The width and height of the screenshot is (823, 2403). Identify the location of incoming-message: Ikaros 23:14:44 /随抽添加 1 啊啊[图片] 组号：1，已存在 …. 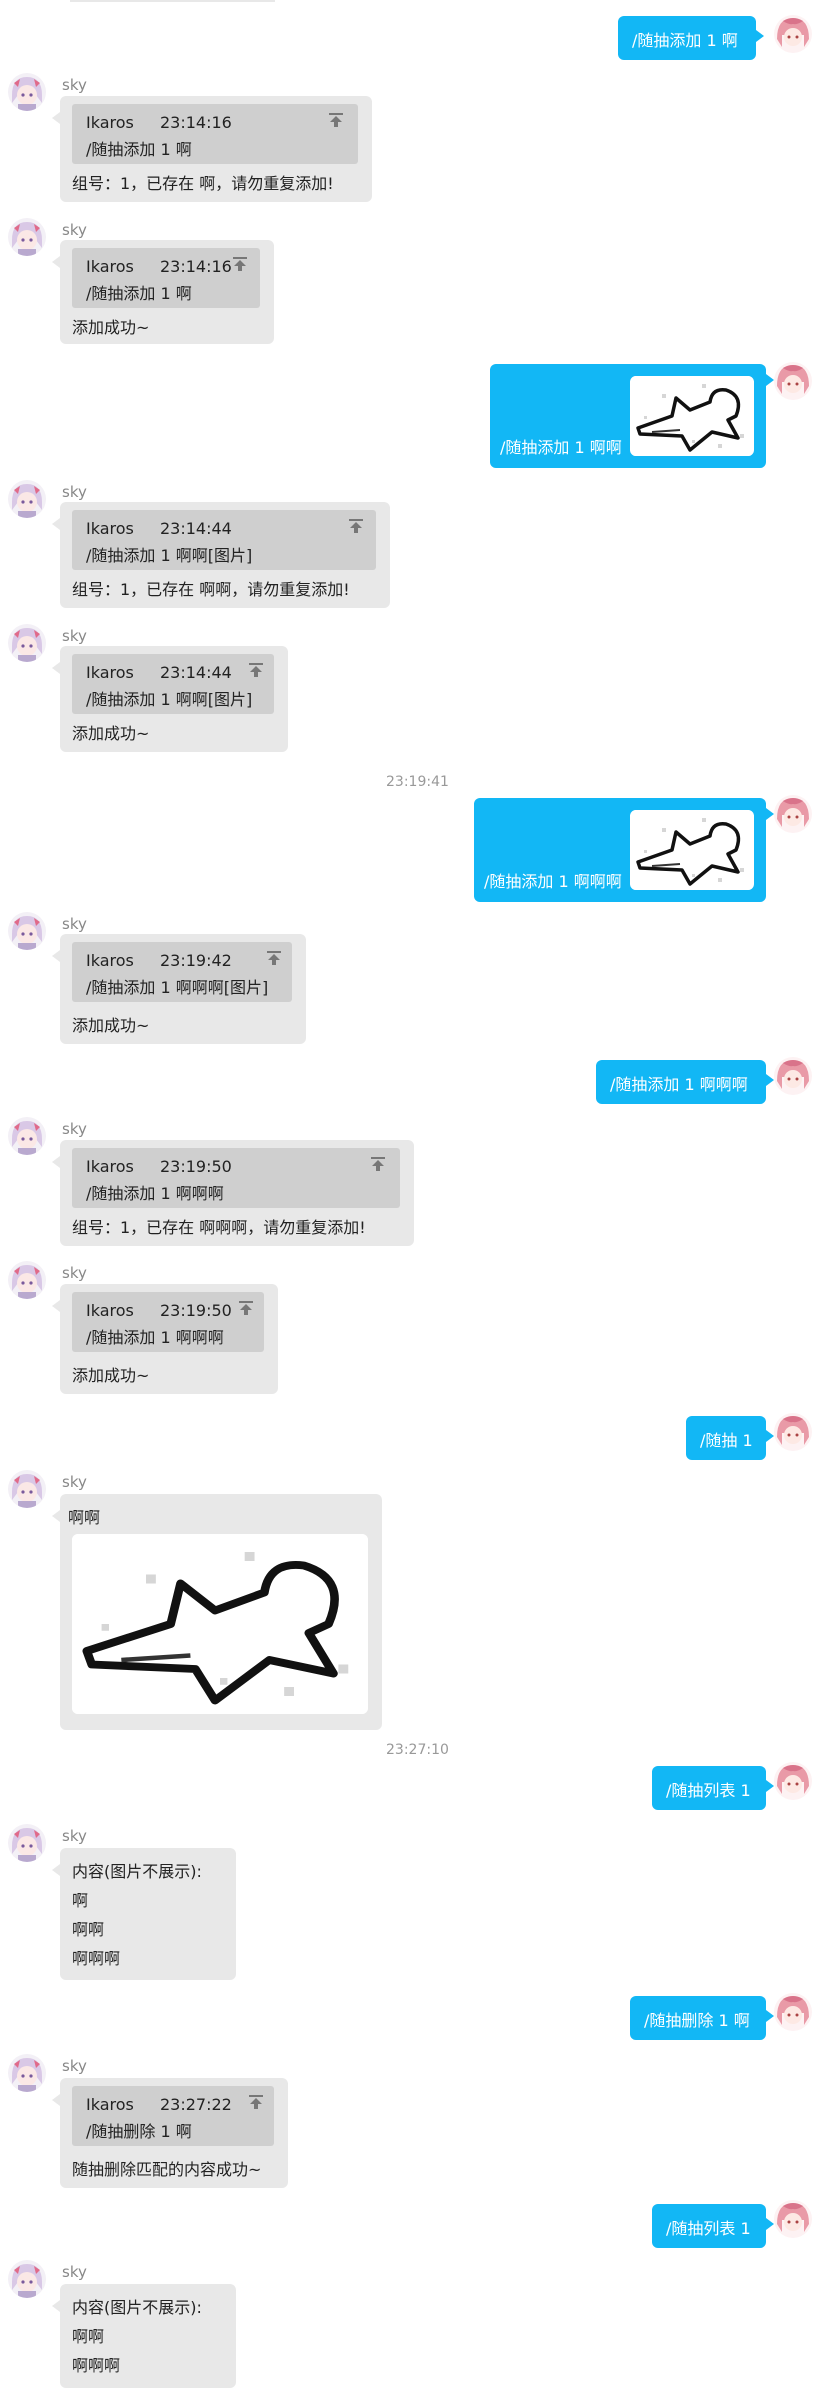
(225, 555).